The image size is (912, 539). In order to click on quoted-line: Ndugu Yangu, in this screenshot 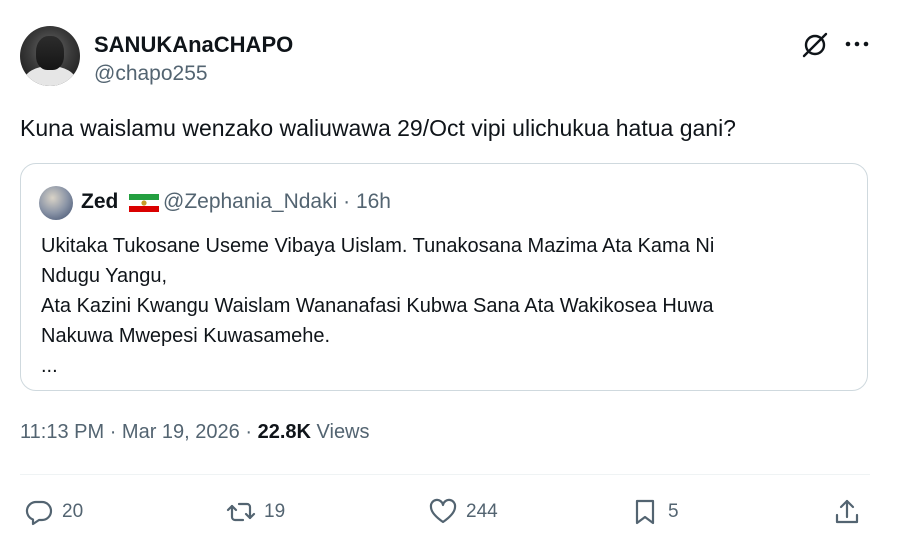, I will do `click(104, 276)`.